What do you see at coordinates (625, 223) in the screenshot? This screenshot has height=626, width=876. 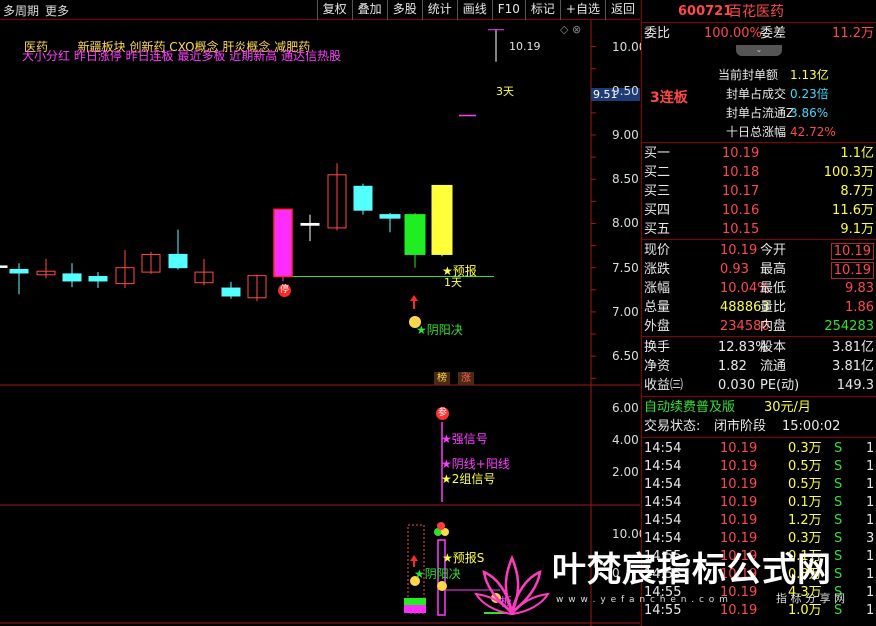 I see `price-axis-label: 8.00` at bounding box center [625, 223].